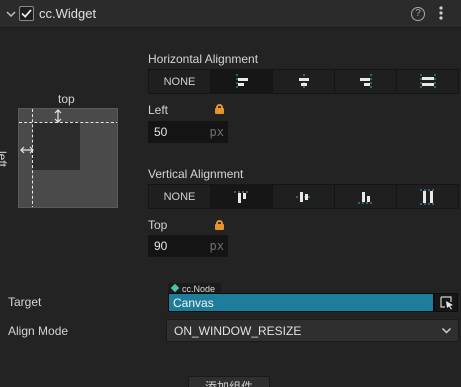  I want to click on target-label: Target, so click(25, 302).